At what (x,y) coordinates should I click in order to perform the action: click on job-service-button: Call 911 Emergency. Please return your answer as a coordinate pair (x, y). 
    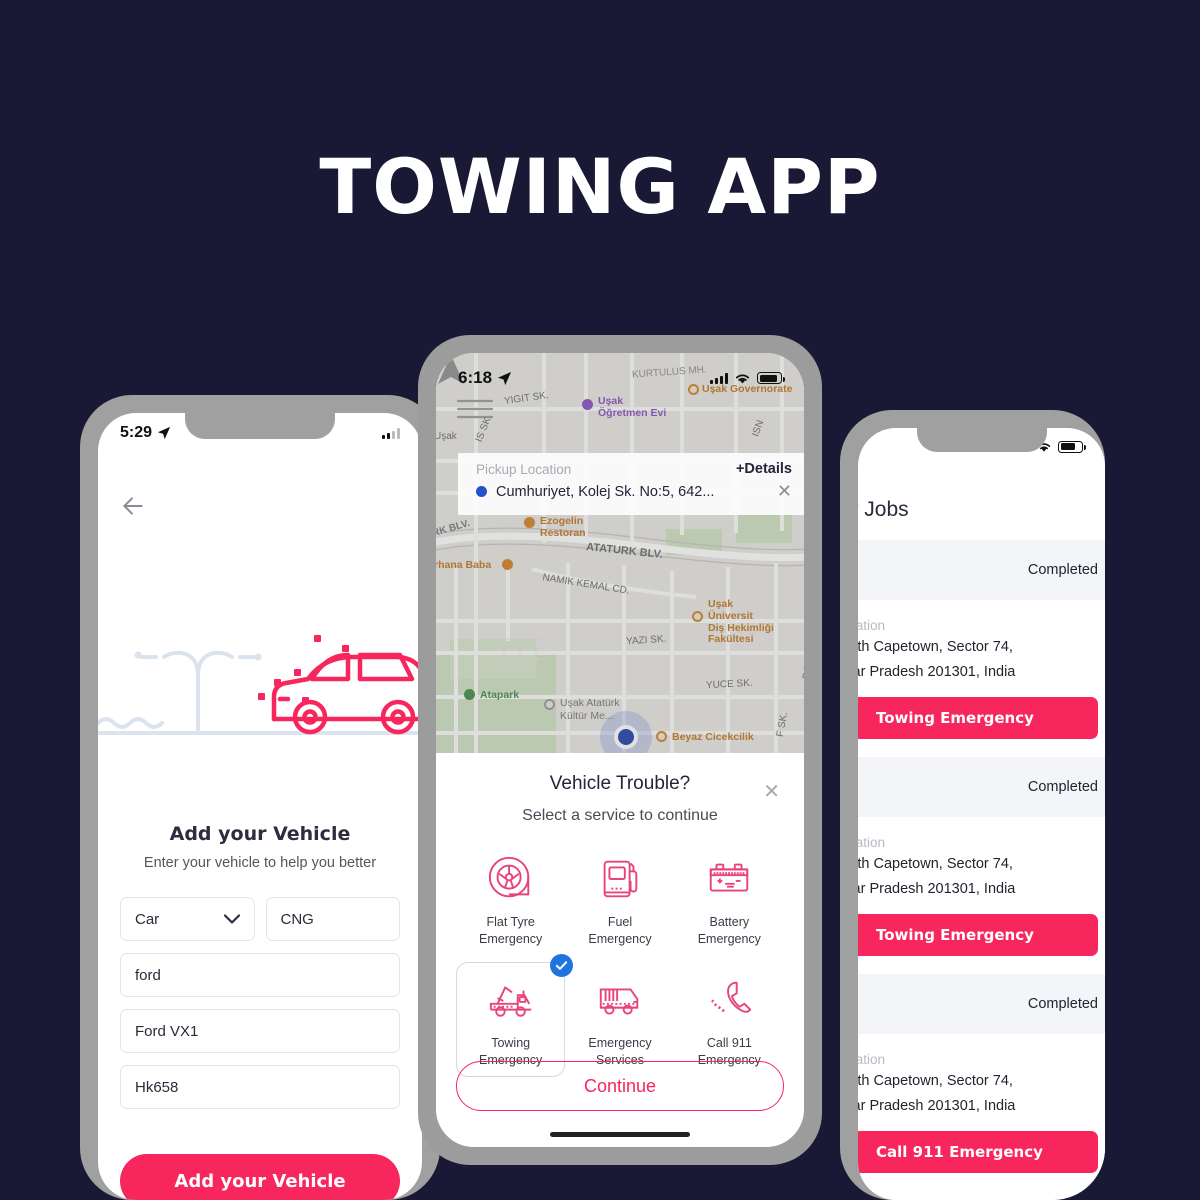
    Looking at the image, I should click on (978, 1152).